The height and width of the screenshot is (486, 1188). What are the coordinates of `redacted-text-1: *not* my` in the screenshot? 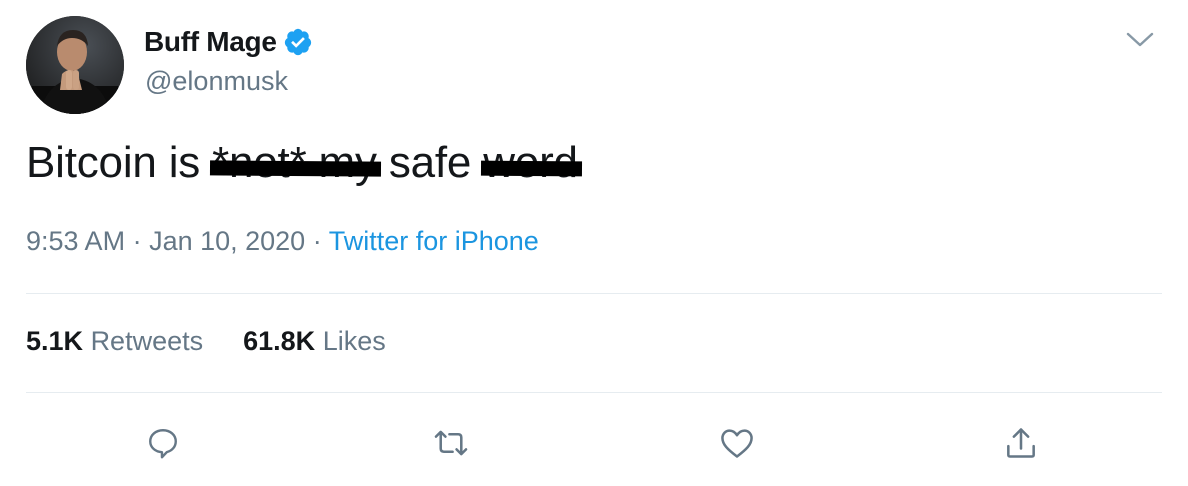 It's located at (294, 162).